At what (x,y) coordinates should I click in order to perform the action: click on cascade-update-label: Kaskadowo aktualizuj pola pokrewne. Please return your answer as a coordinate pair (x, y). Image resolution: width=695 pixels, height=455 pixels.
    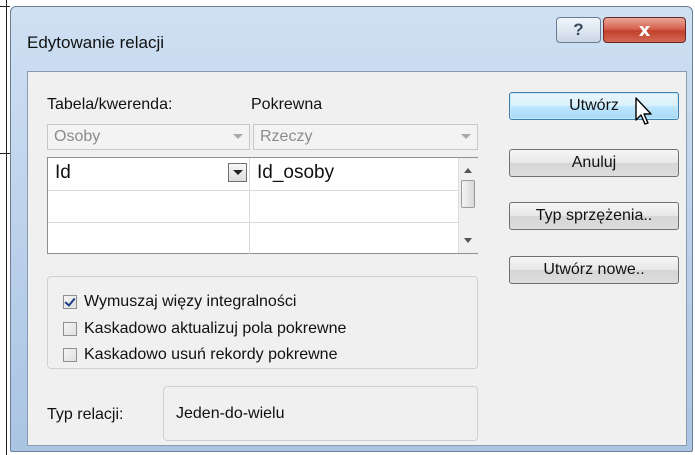
    Looking at the image, I should click on (215, 328).